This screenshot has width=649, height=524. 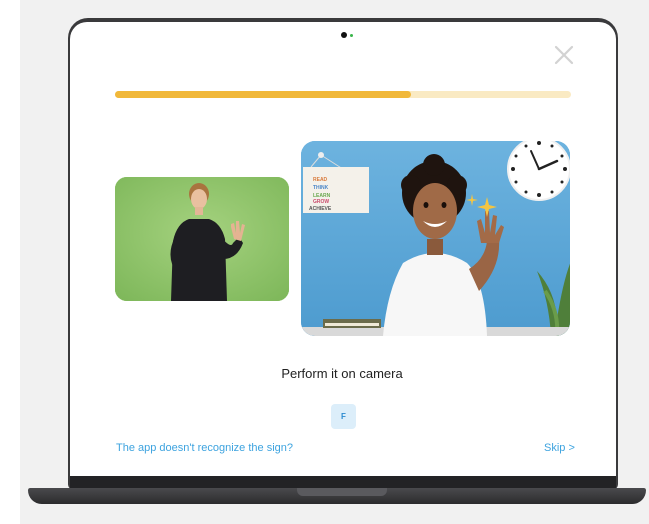 What do you see at coordinates (342, 492) in the screenshot?
I see `laptop-hinge-notch` at bounding box center [342, 492].